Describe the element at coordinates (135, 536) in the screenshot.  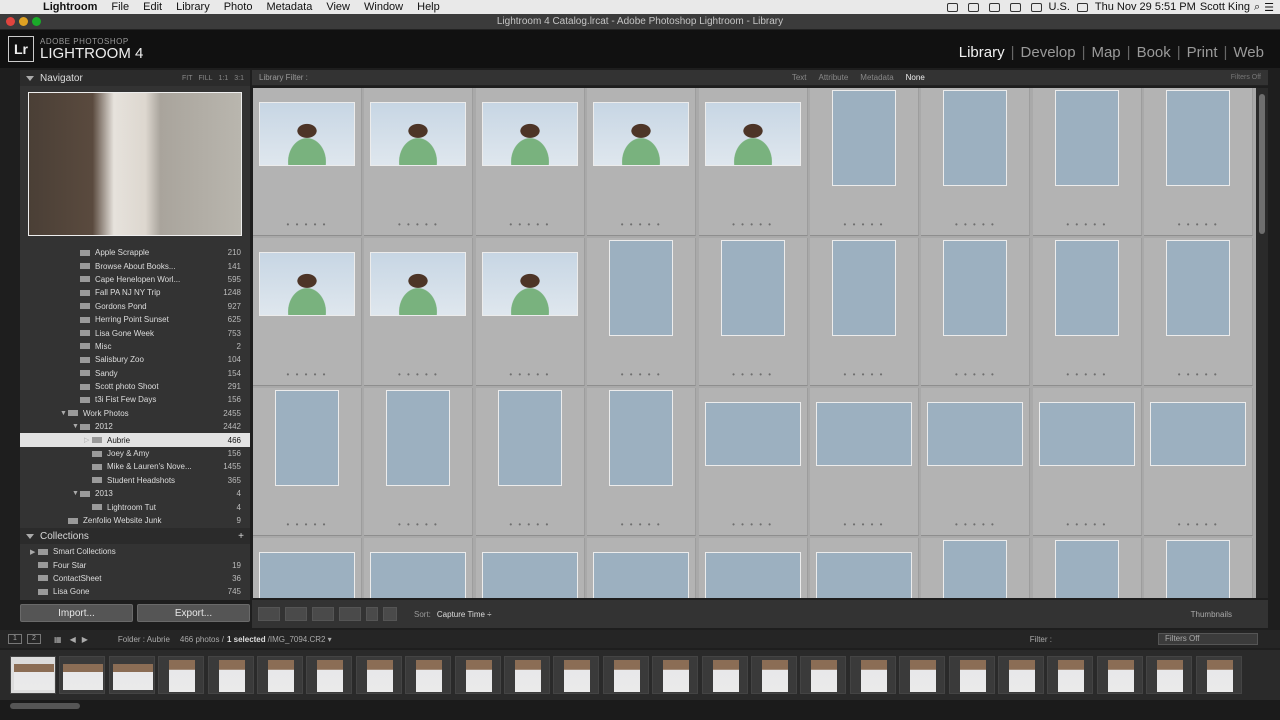
I see `collections-header: Collections +` at that location.